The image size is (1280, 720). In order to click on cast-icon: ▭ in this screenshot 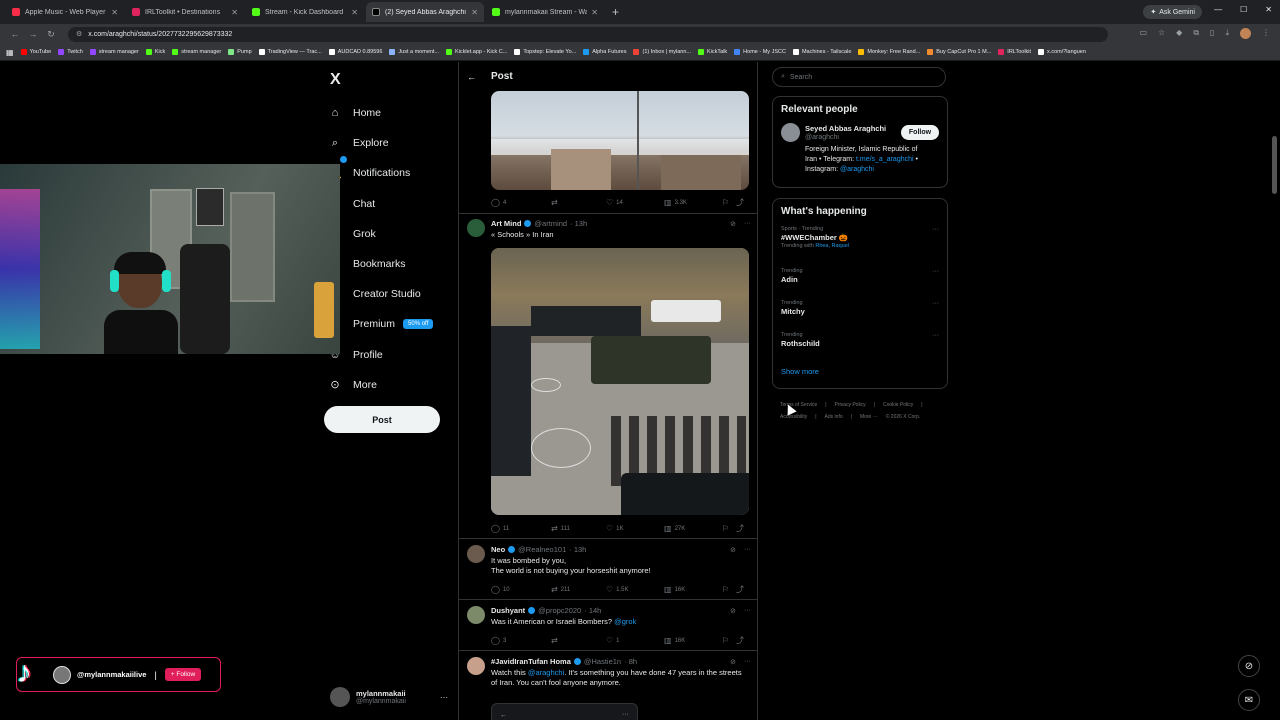, I will do `click(1143, 33)`.